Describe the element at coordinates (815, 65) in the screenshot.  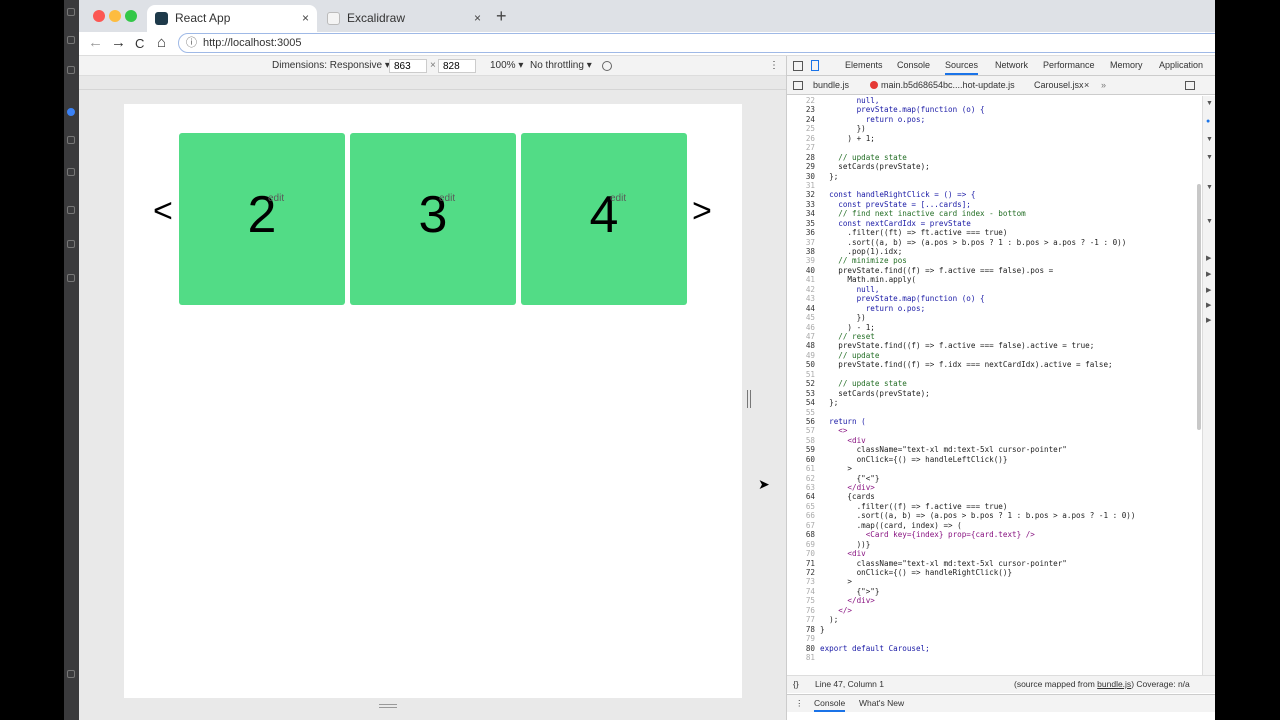
I see `device-toggle-icon` at that location.